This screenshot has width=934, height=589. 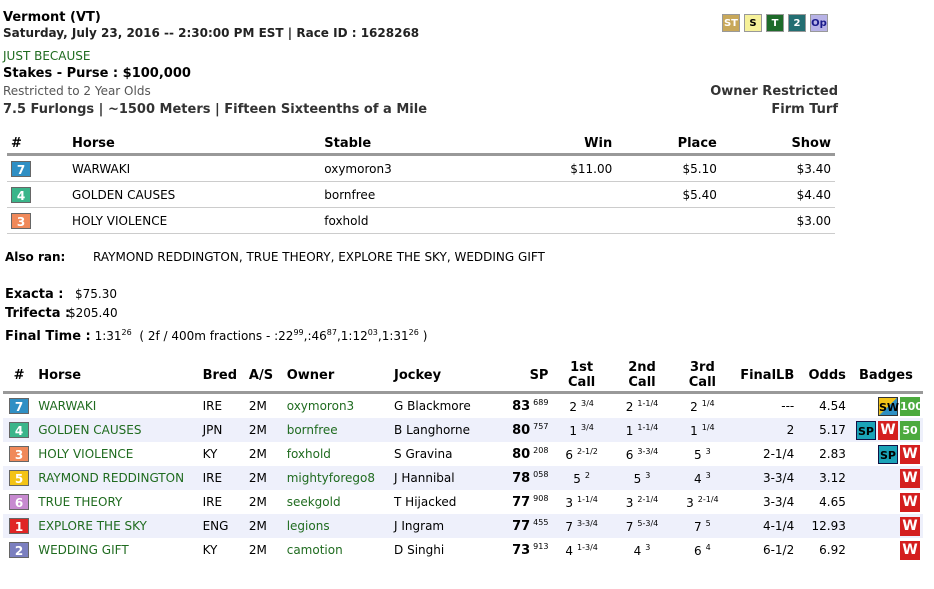 I want to click on speed-figure: 80 757, so click(x=520, y=430).